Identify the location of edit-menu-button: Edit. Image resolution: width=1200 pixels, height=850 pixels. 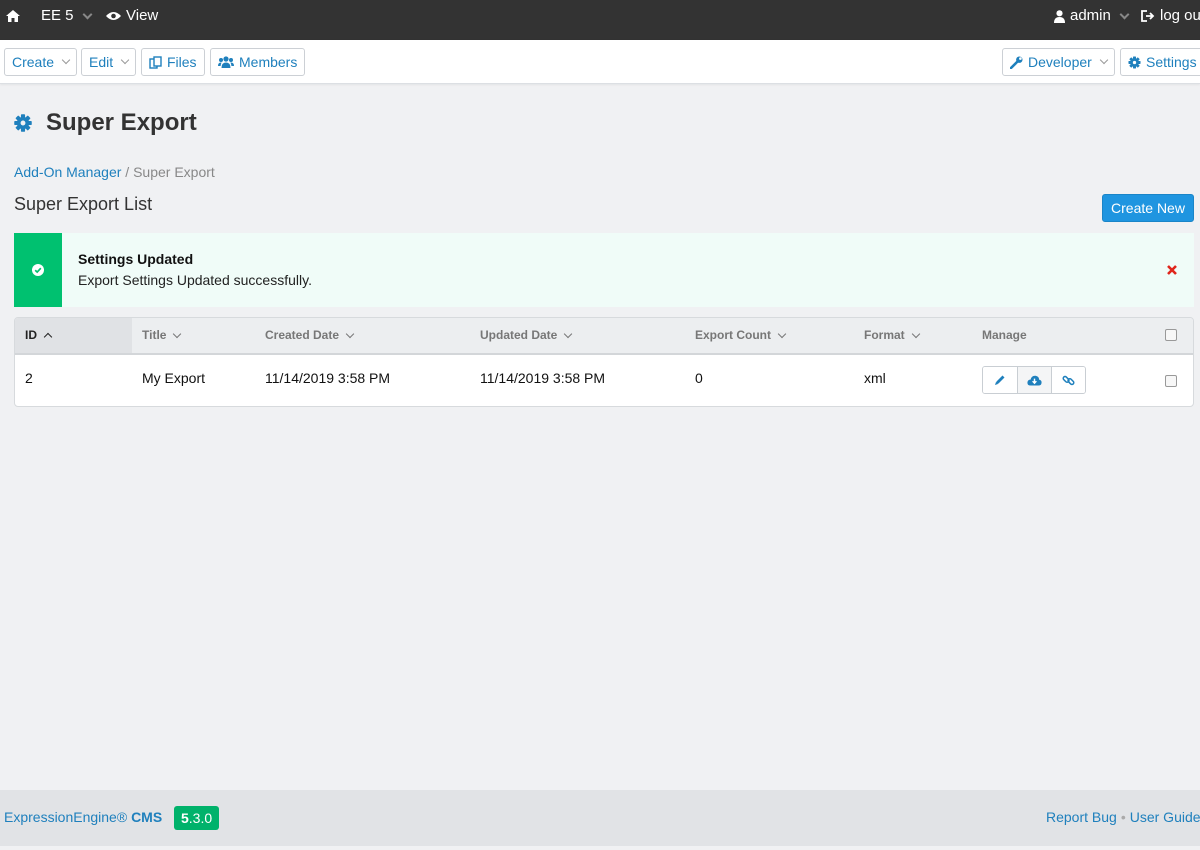
(109, 62).